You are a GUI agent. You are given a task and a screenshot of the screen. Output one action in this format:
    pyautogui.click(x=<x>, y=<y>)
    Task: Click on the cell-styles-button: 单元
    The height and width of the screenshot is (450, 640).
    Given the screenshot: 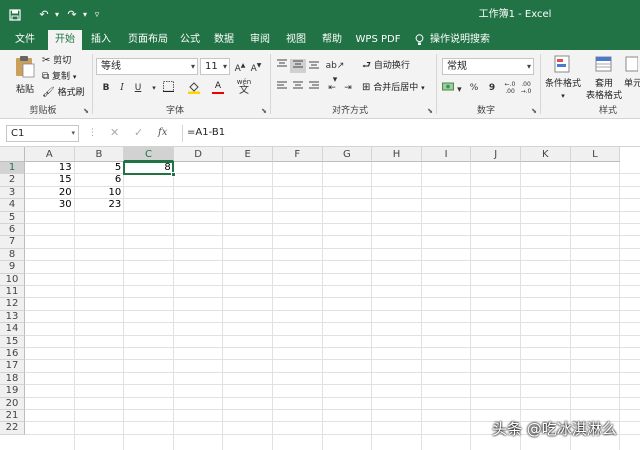 What is the action you would take?
    pyautogui.click(x=632, y=72)
    